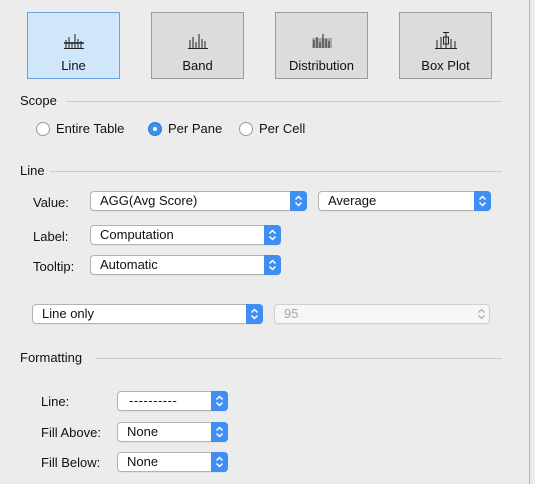 This screenshot has height=484, width=535. What do you see at coordinates (54, 266) in the screenshot?
I see `tooltip-field-label: Tooltip:` at bounding box center [54, 266].